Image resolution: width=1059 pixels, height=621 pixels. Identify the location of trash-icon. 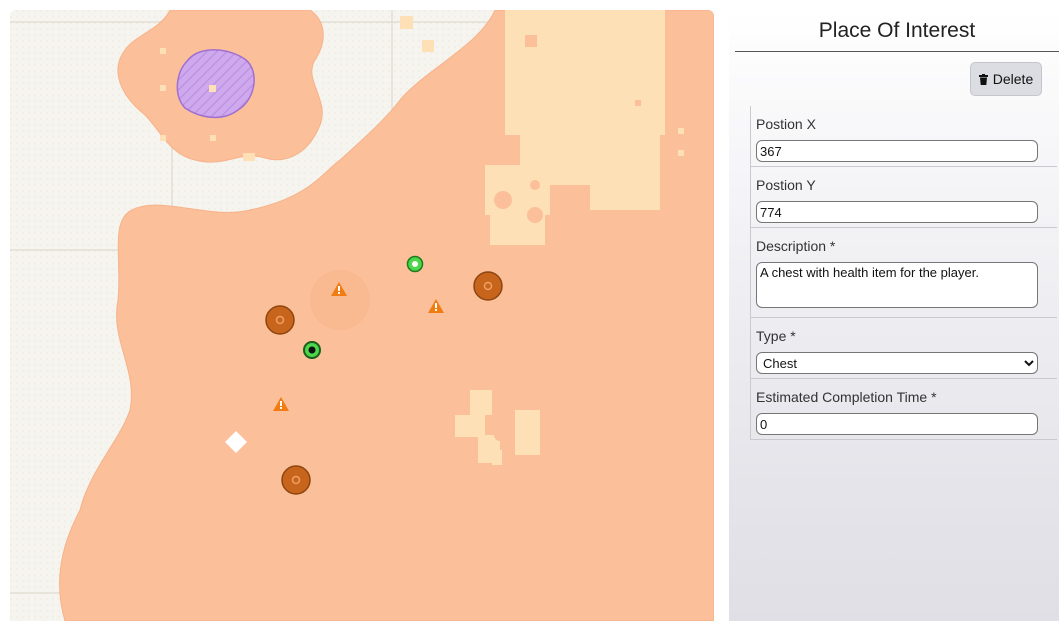
(983, 79).